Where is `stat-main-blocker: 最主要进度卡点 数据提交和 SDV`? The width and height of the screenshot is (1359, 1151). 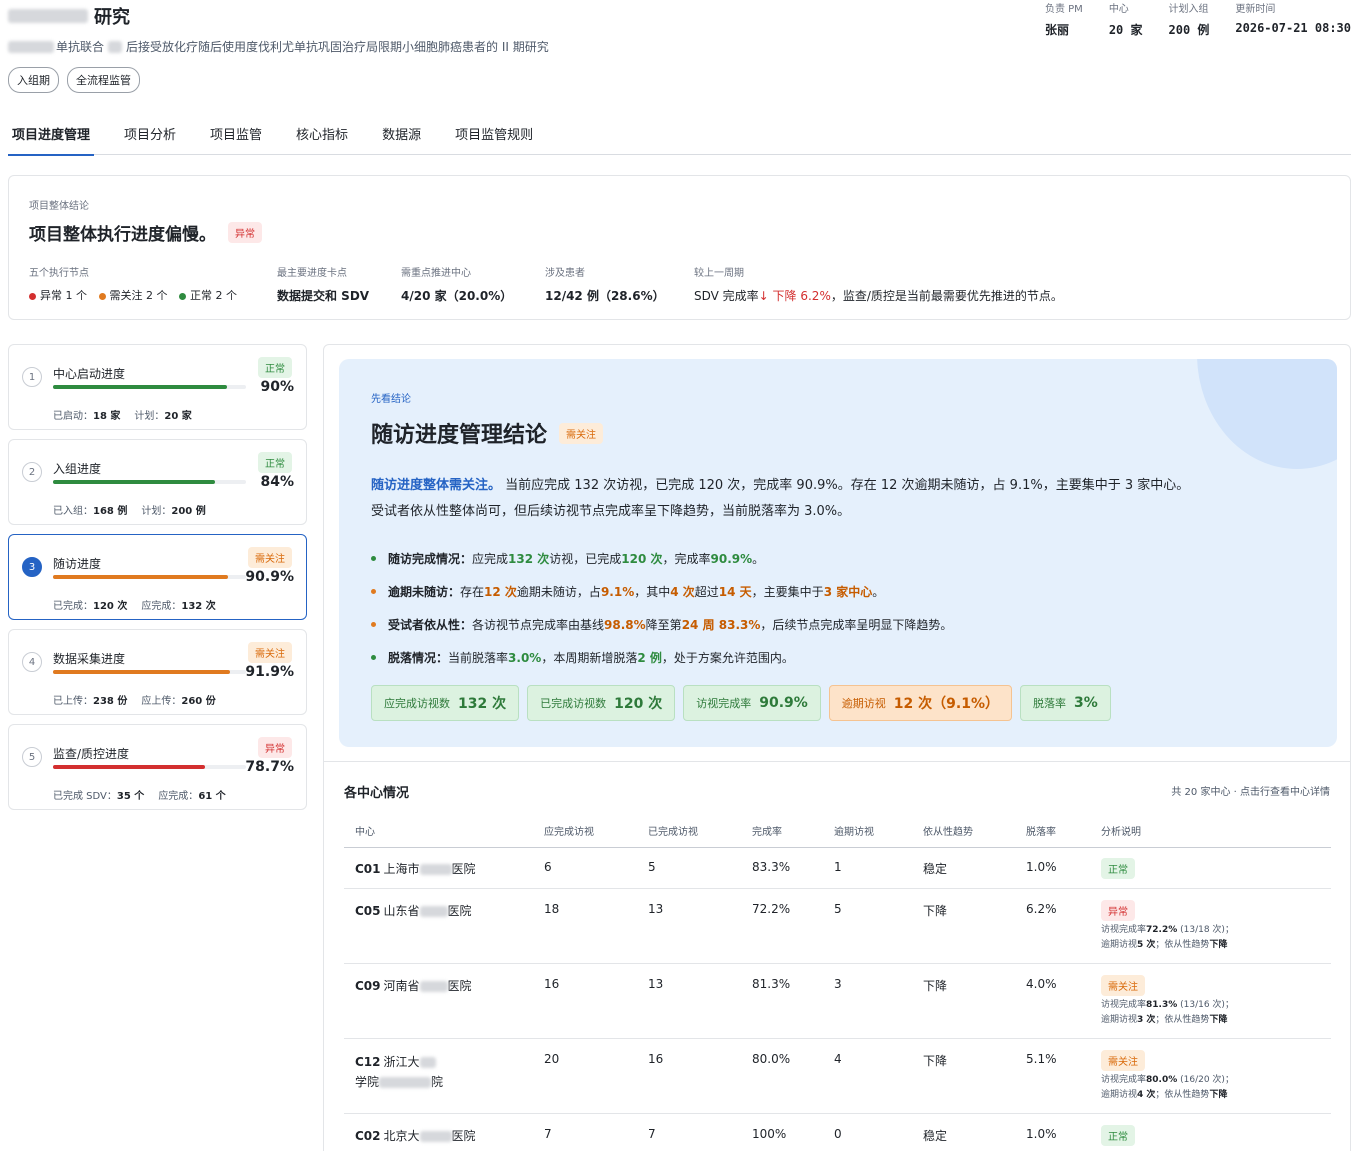
stat-main-blocker: 最主要进度卡点 数据提交和 SDV is located at coordinates (323, 285).